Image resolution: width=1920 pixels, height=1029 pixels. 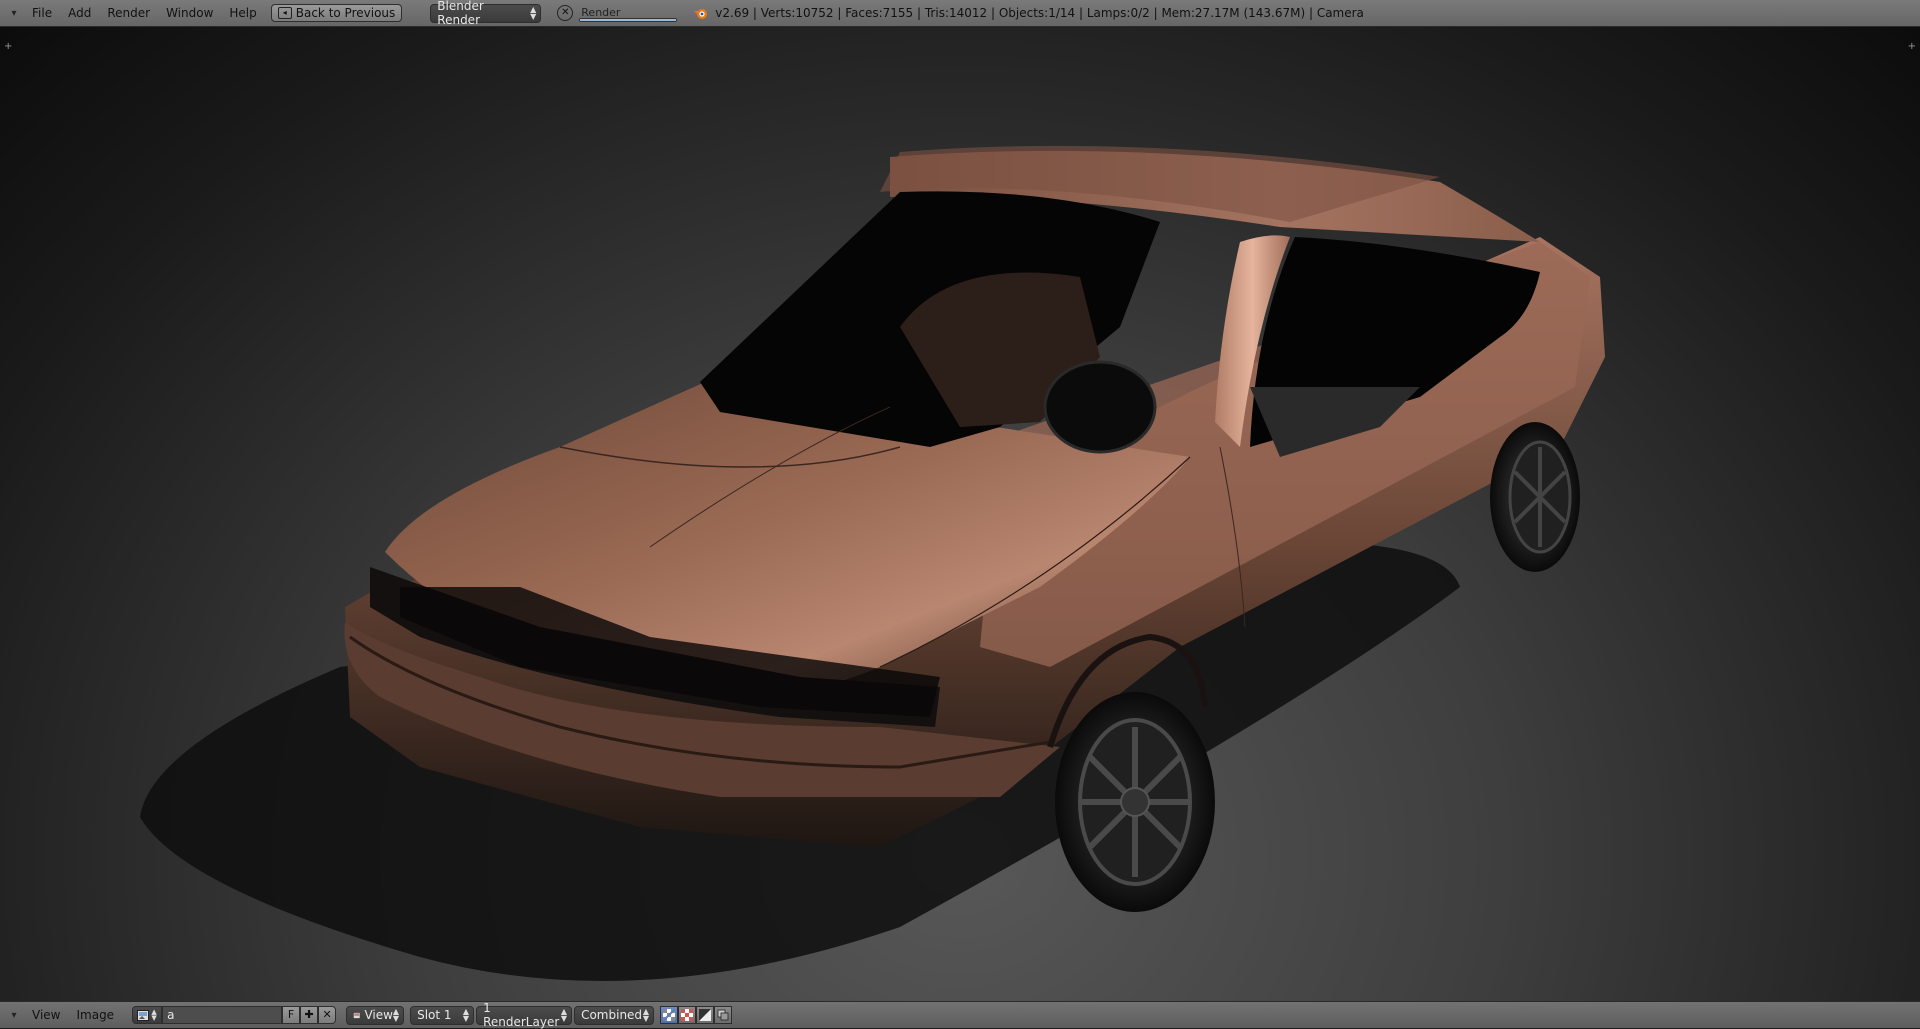 What do you see at coordinates (628, 13) in the screenshot?
I see `render-progress: Render` at bounding box center [628, 13].